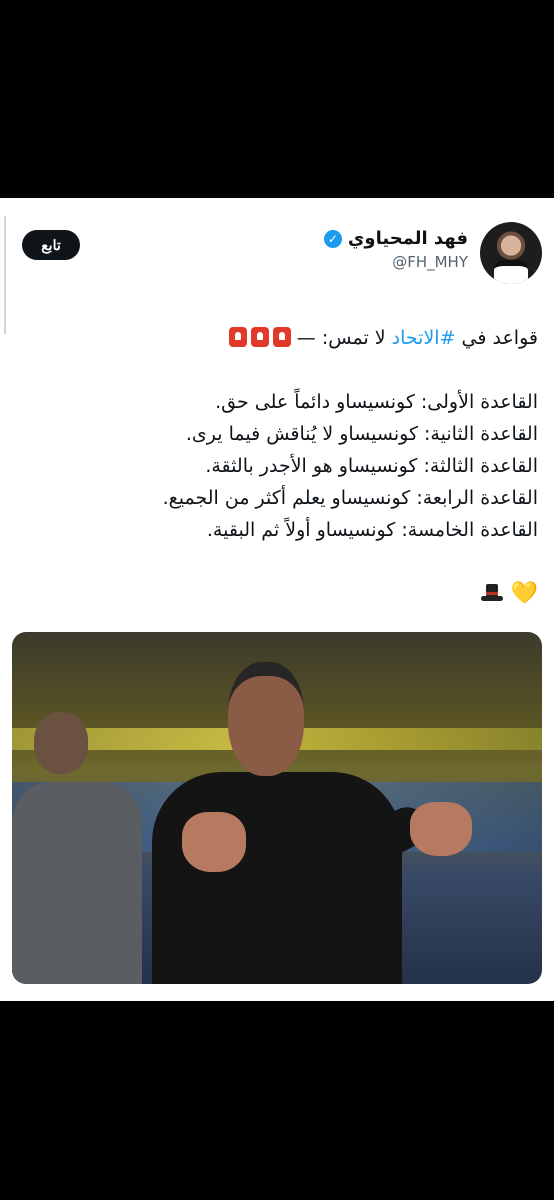 The width and height of the screenshot is (554, 1200). Describe the element at coordinates (51, 245) in the screenshot. I see `follow-button: تابع` at that location.